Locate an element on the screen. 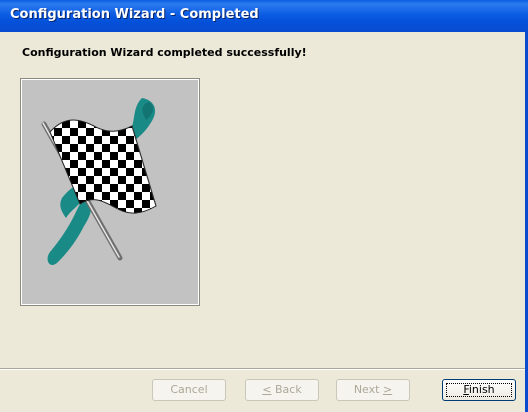 The image size is (528, 412). back-button: < Back is located at coordinates (282, 390).